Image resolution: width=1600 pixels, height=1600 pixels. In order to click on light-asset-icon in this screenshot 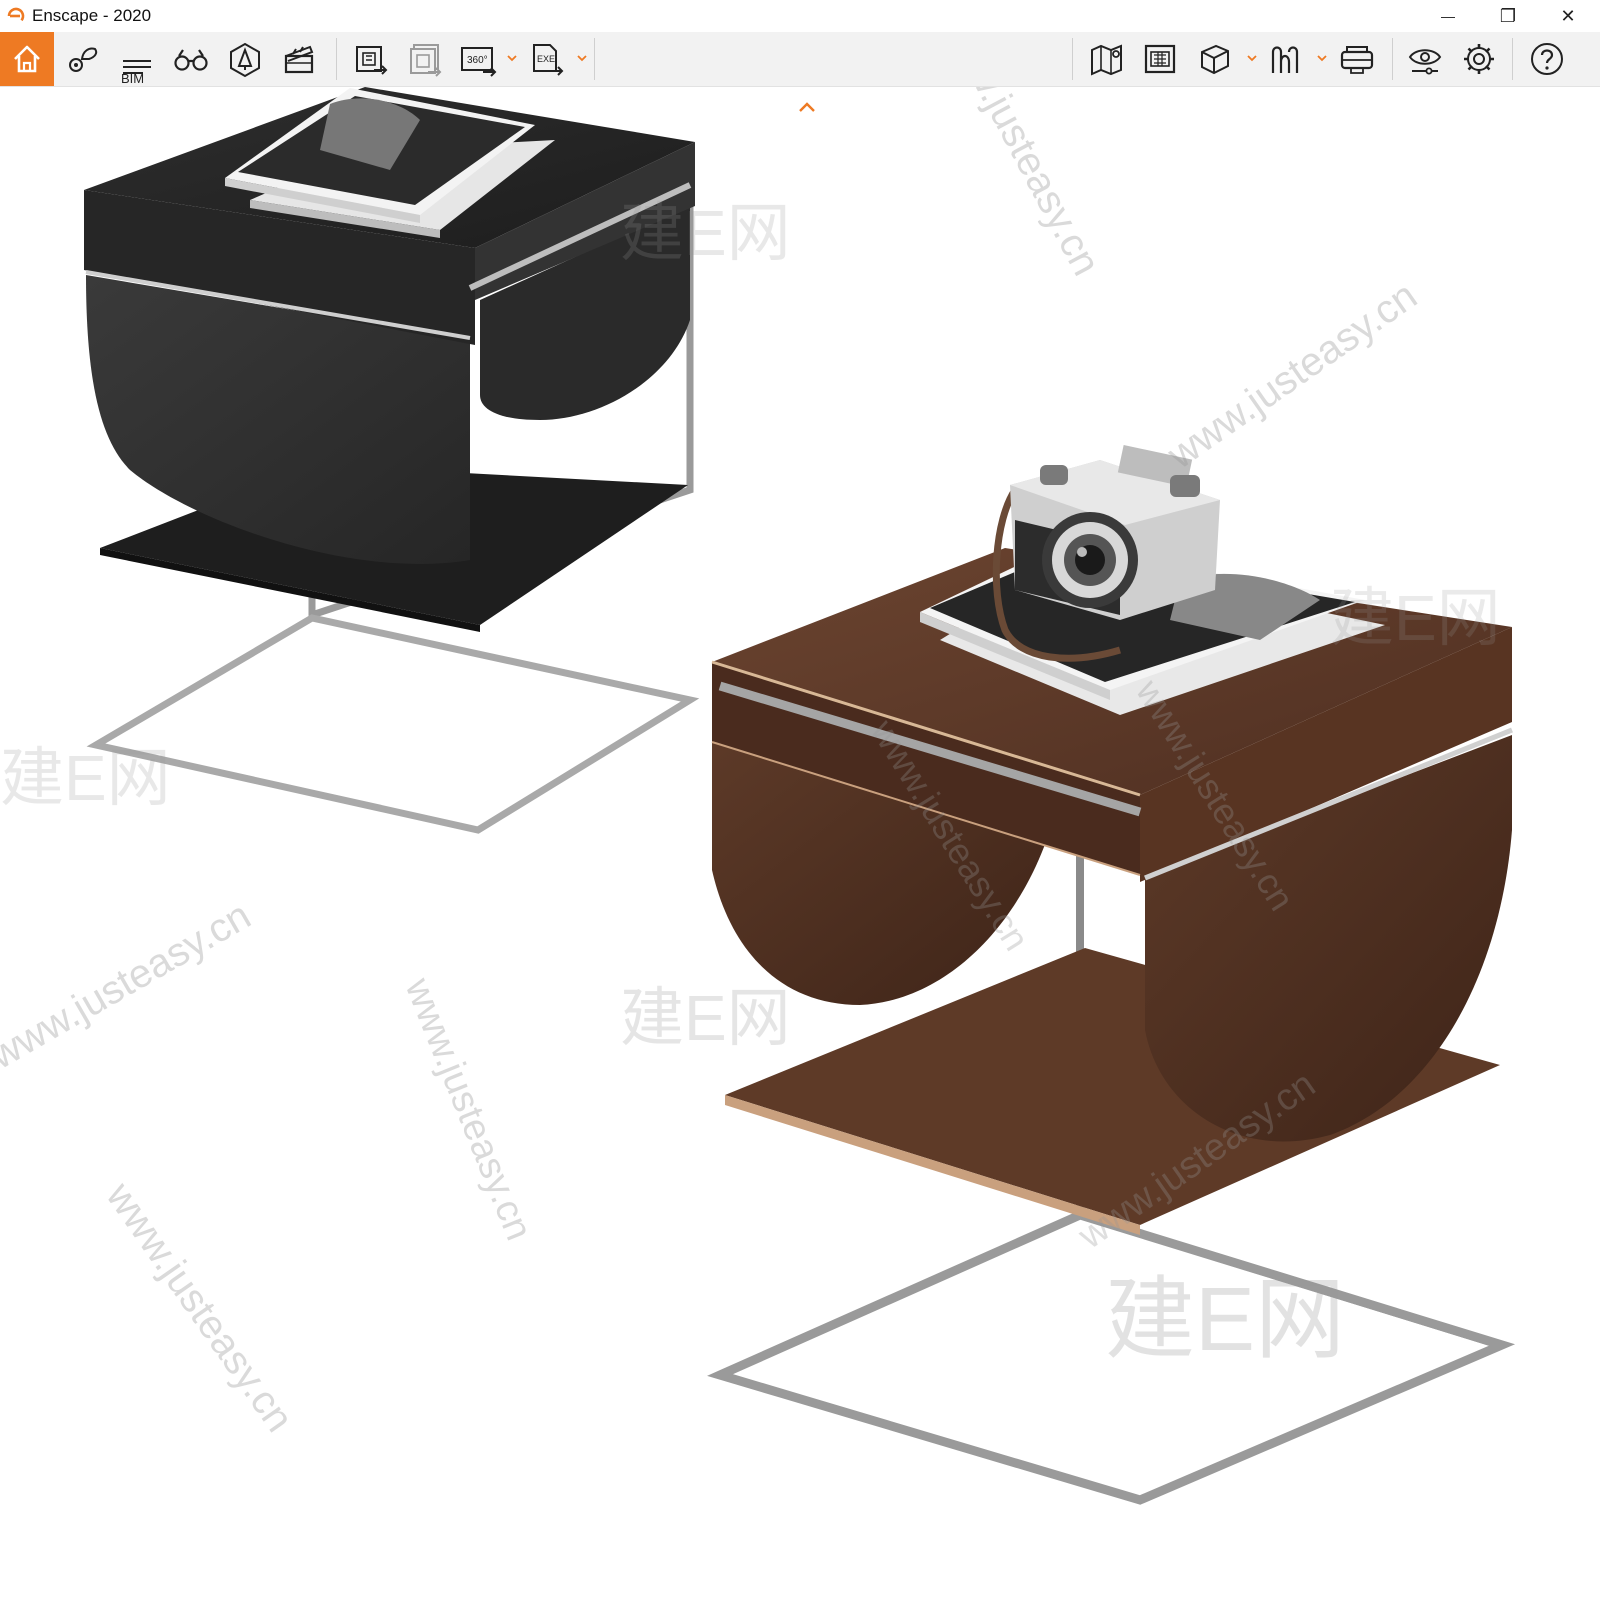, I will do `click(245, 60)`.